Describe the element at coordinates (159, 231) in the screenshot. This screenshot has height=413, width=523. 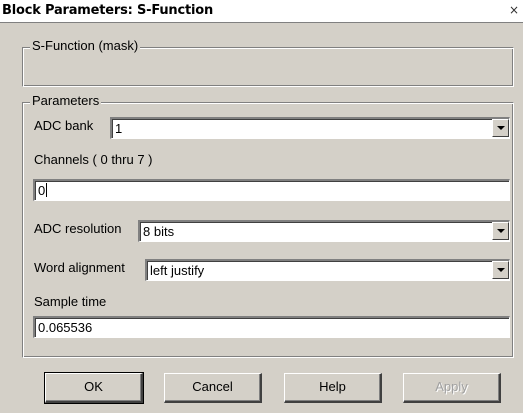
I see `adc-resolution-value: 8 bits` at that location.